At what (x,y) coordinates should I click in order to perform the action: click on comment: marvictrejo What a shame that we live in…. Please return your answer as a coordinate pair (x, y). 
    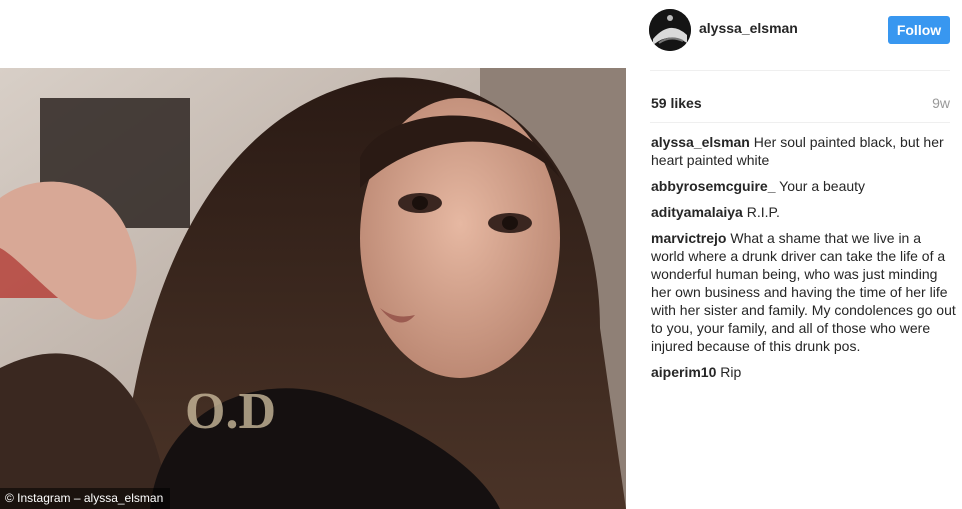
    Looking at the image, I should click on (804, 292).